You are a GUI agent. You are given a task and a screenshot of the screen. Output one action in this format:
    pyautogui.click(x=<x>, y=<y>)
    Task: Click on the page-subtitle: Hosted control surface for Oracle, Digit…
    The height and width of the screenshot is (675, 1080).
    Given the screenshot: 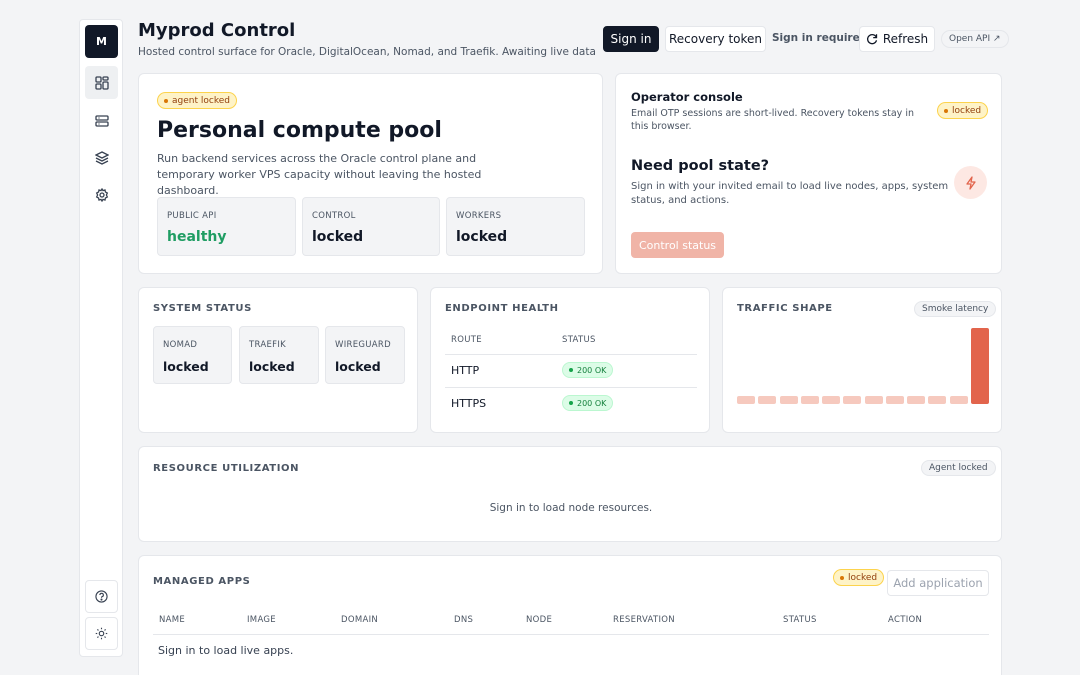 What is the action you would take?
    pyautogui.click(x=367, y=52)
    